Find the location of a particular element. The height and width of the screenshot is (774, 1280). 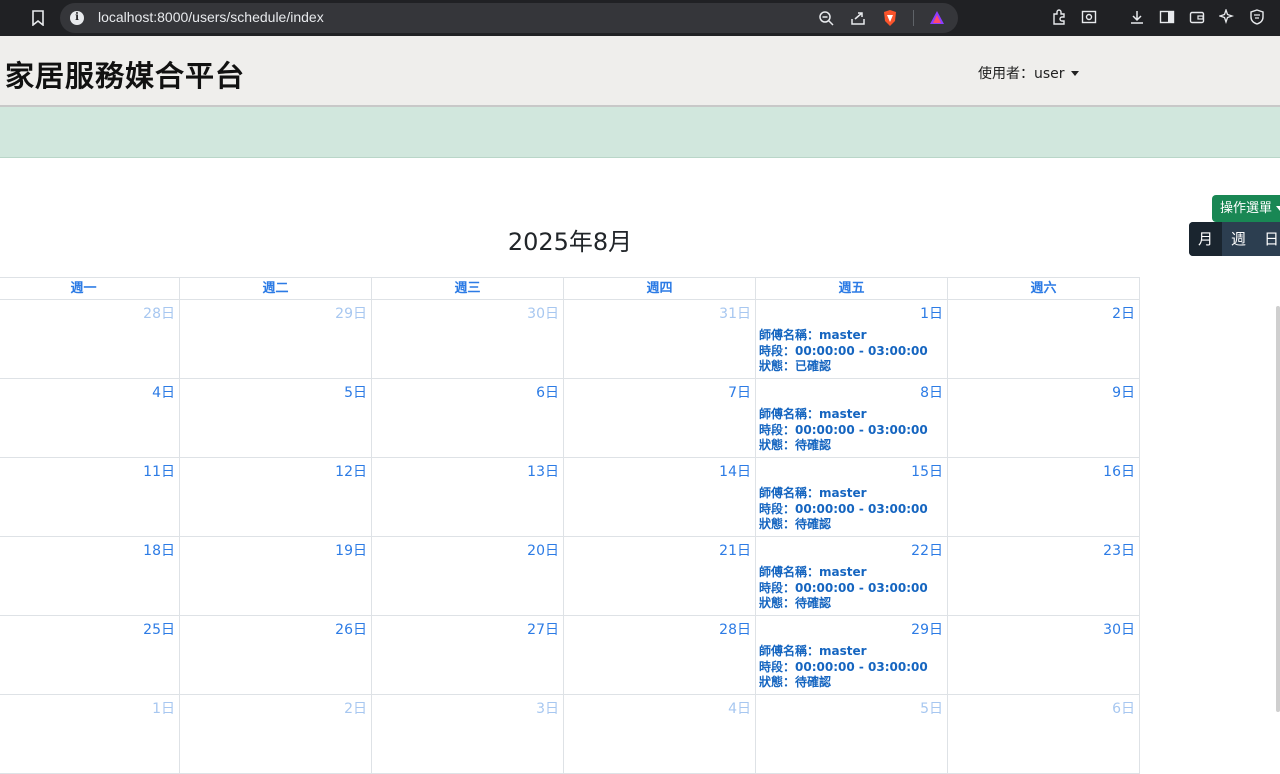

leo-ai-icon is located at coordinates (1227, 17).